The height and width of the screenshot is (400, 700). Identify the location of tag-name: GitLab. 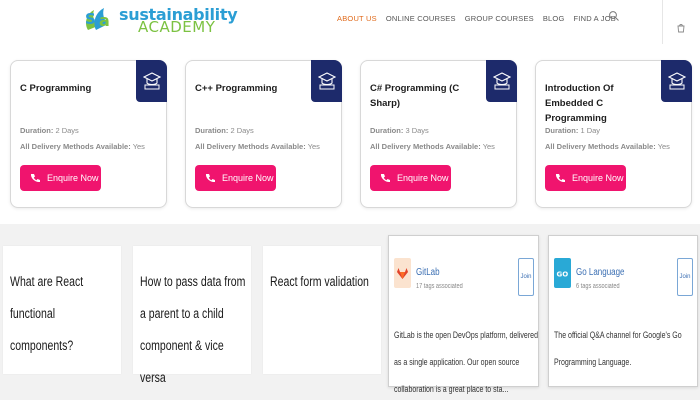
(428, 272).